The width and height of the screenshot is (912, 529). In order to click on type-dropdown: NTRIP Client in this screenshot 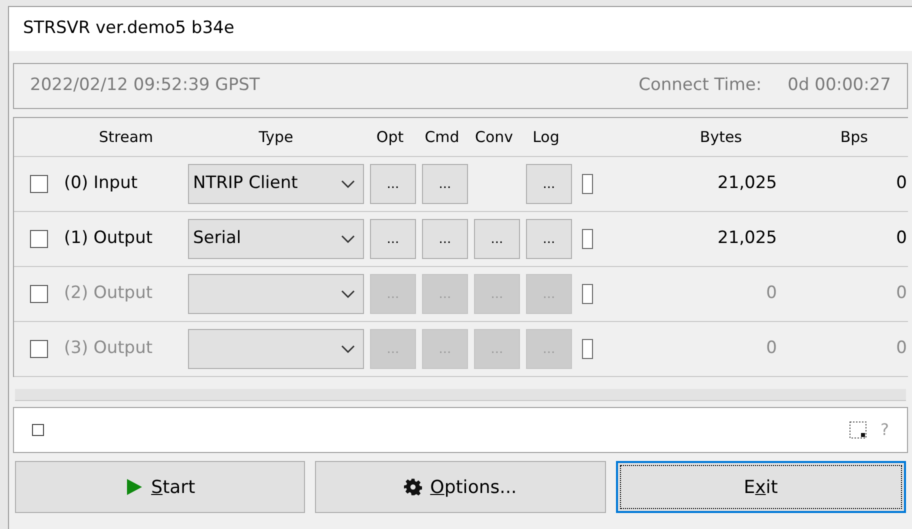, I will do `click(276, 184)`.